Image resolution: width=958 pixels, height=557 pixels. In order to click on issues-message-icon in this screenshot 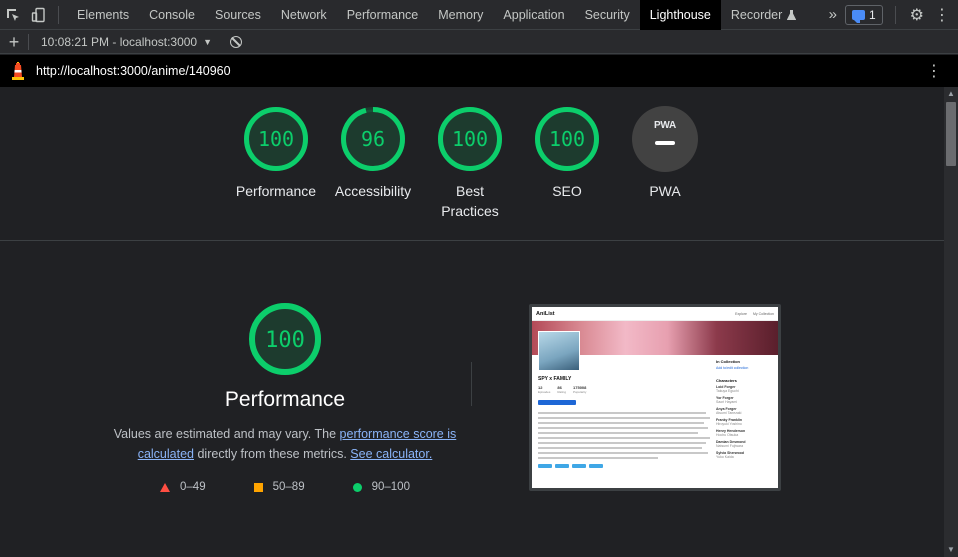, I will do `click(858, 16)`.